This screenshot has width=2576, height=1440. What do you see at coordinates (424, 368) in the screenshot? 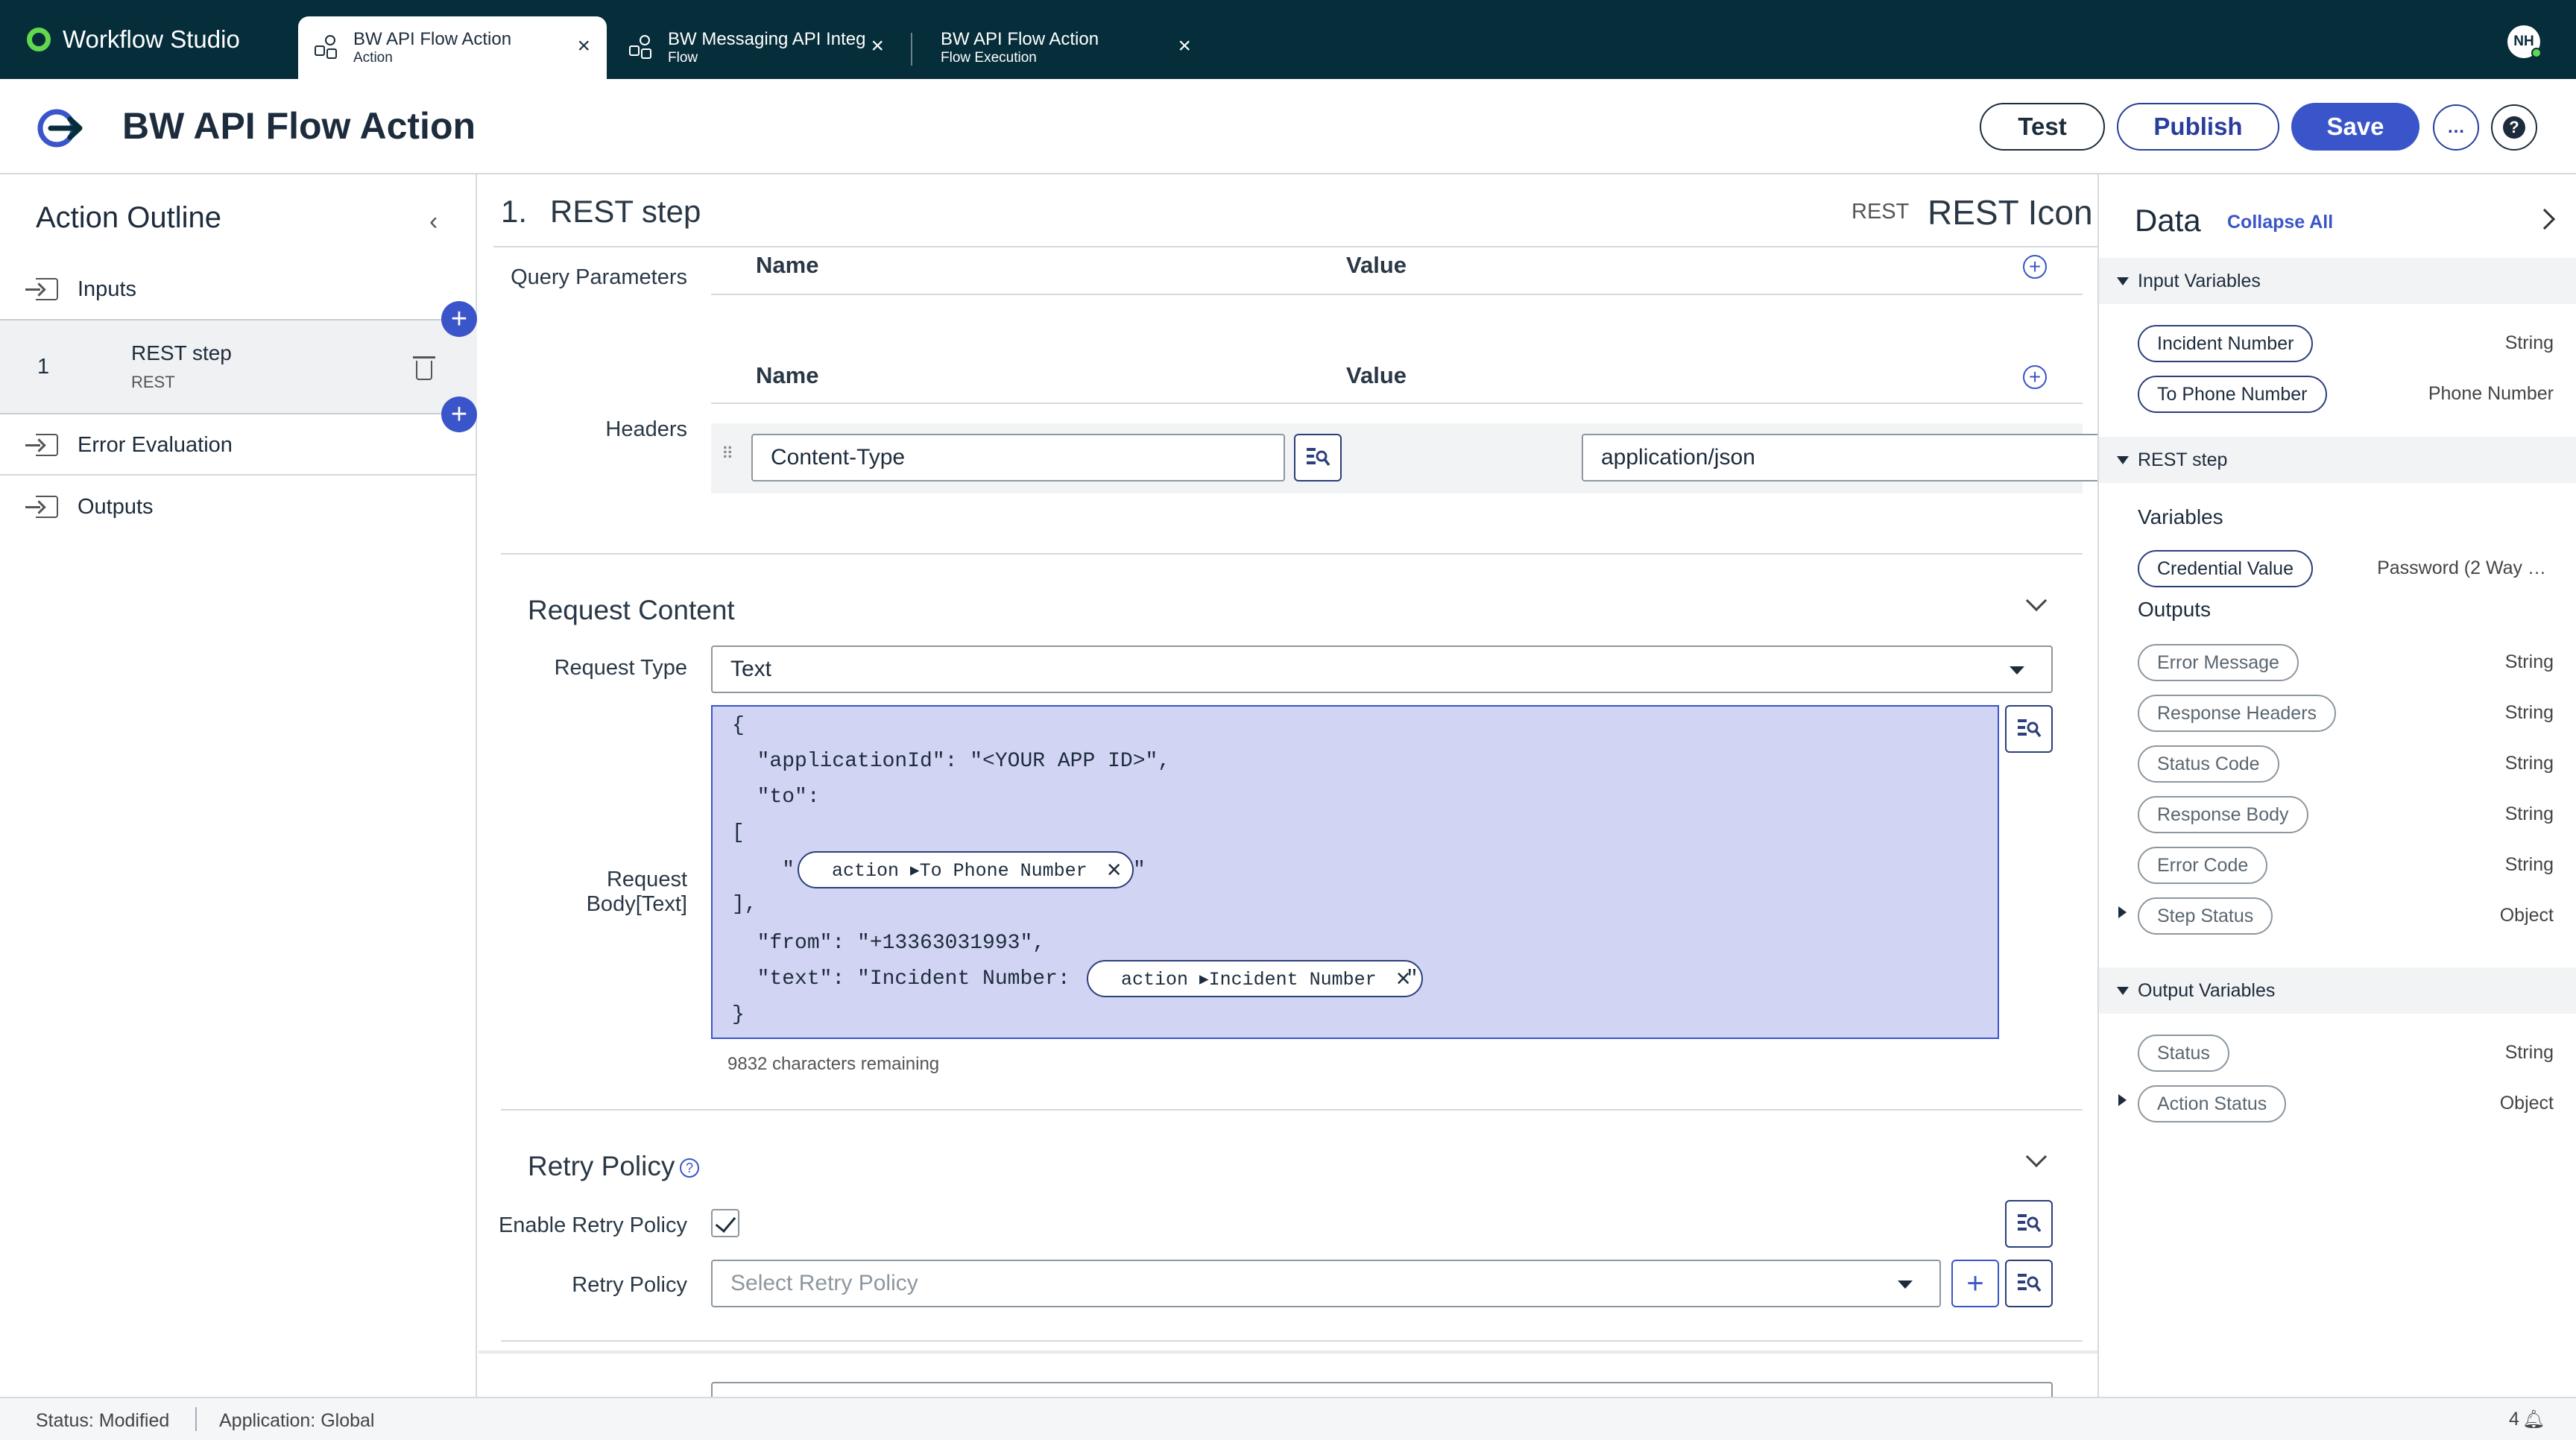
I see `delete-step-icon` at bounding box center [424, 368].